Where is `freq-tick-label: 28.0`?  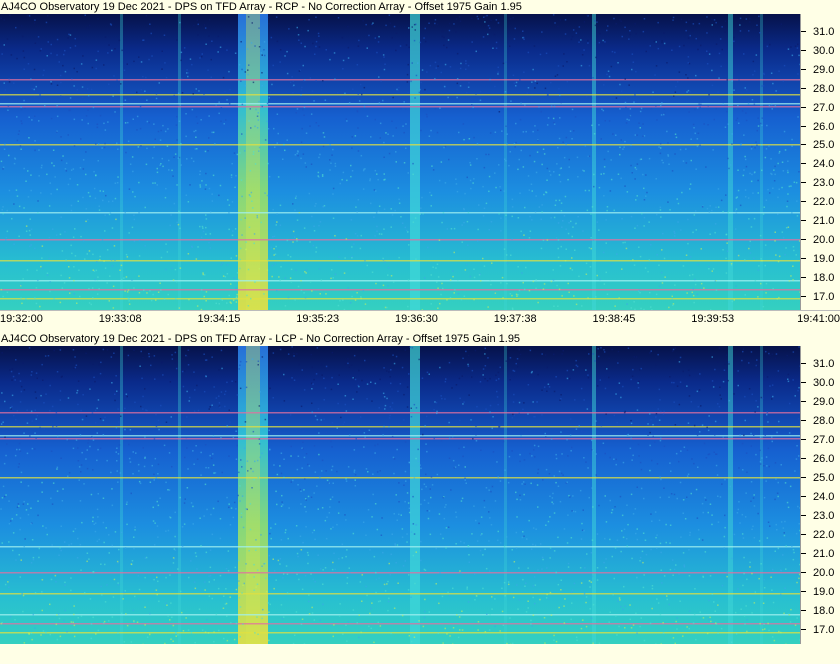
freq-tick-label: 28.0 is located at coordinates (820, 89).